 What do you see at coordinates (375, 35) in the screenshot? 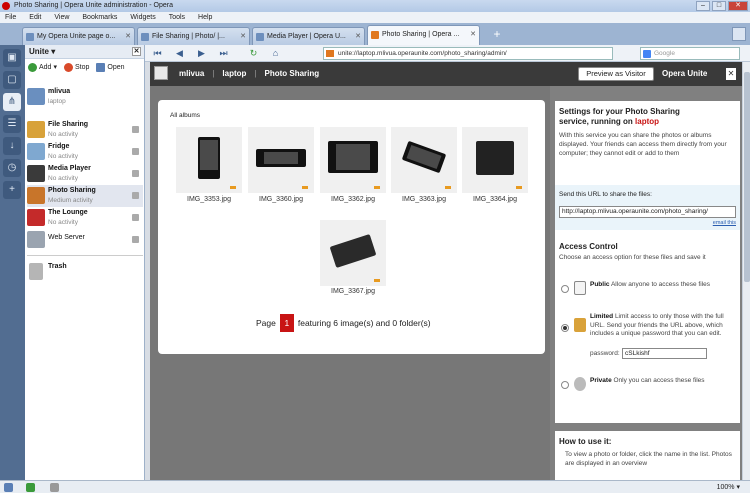
I see `tab-favicon` at bounding box center [375, 35].